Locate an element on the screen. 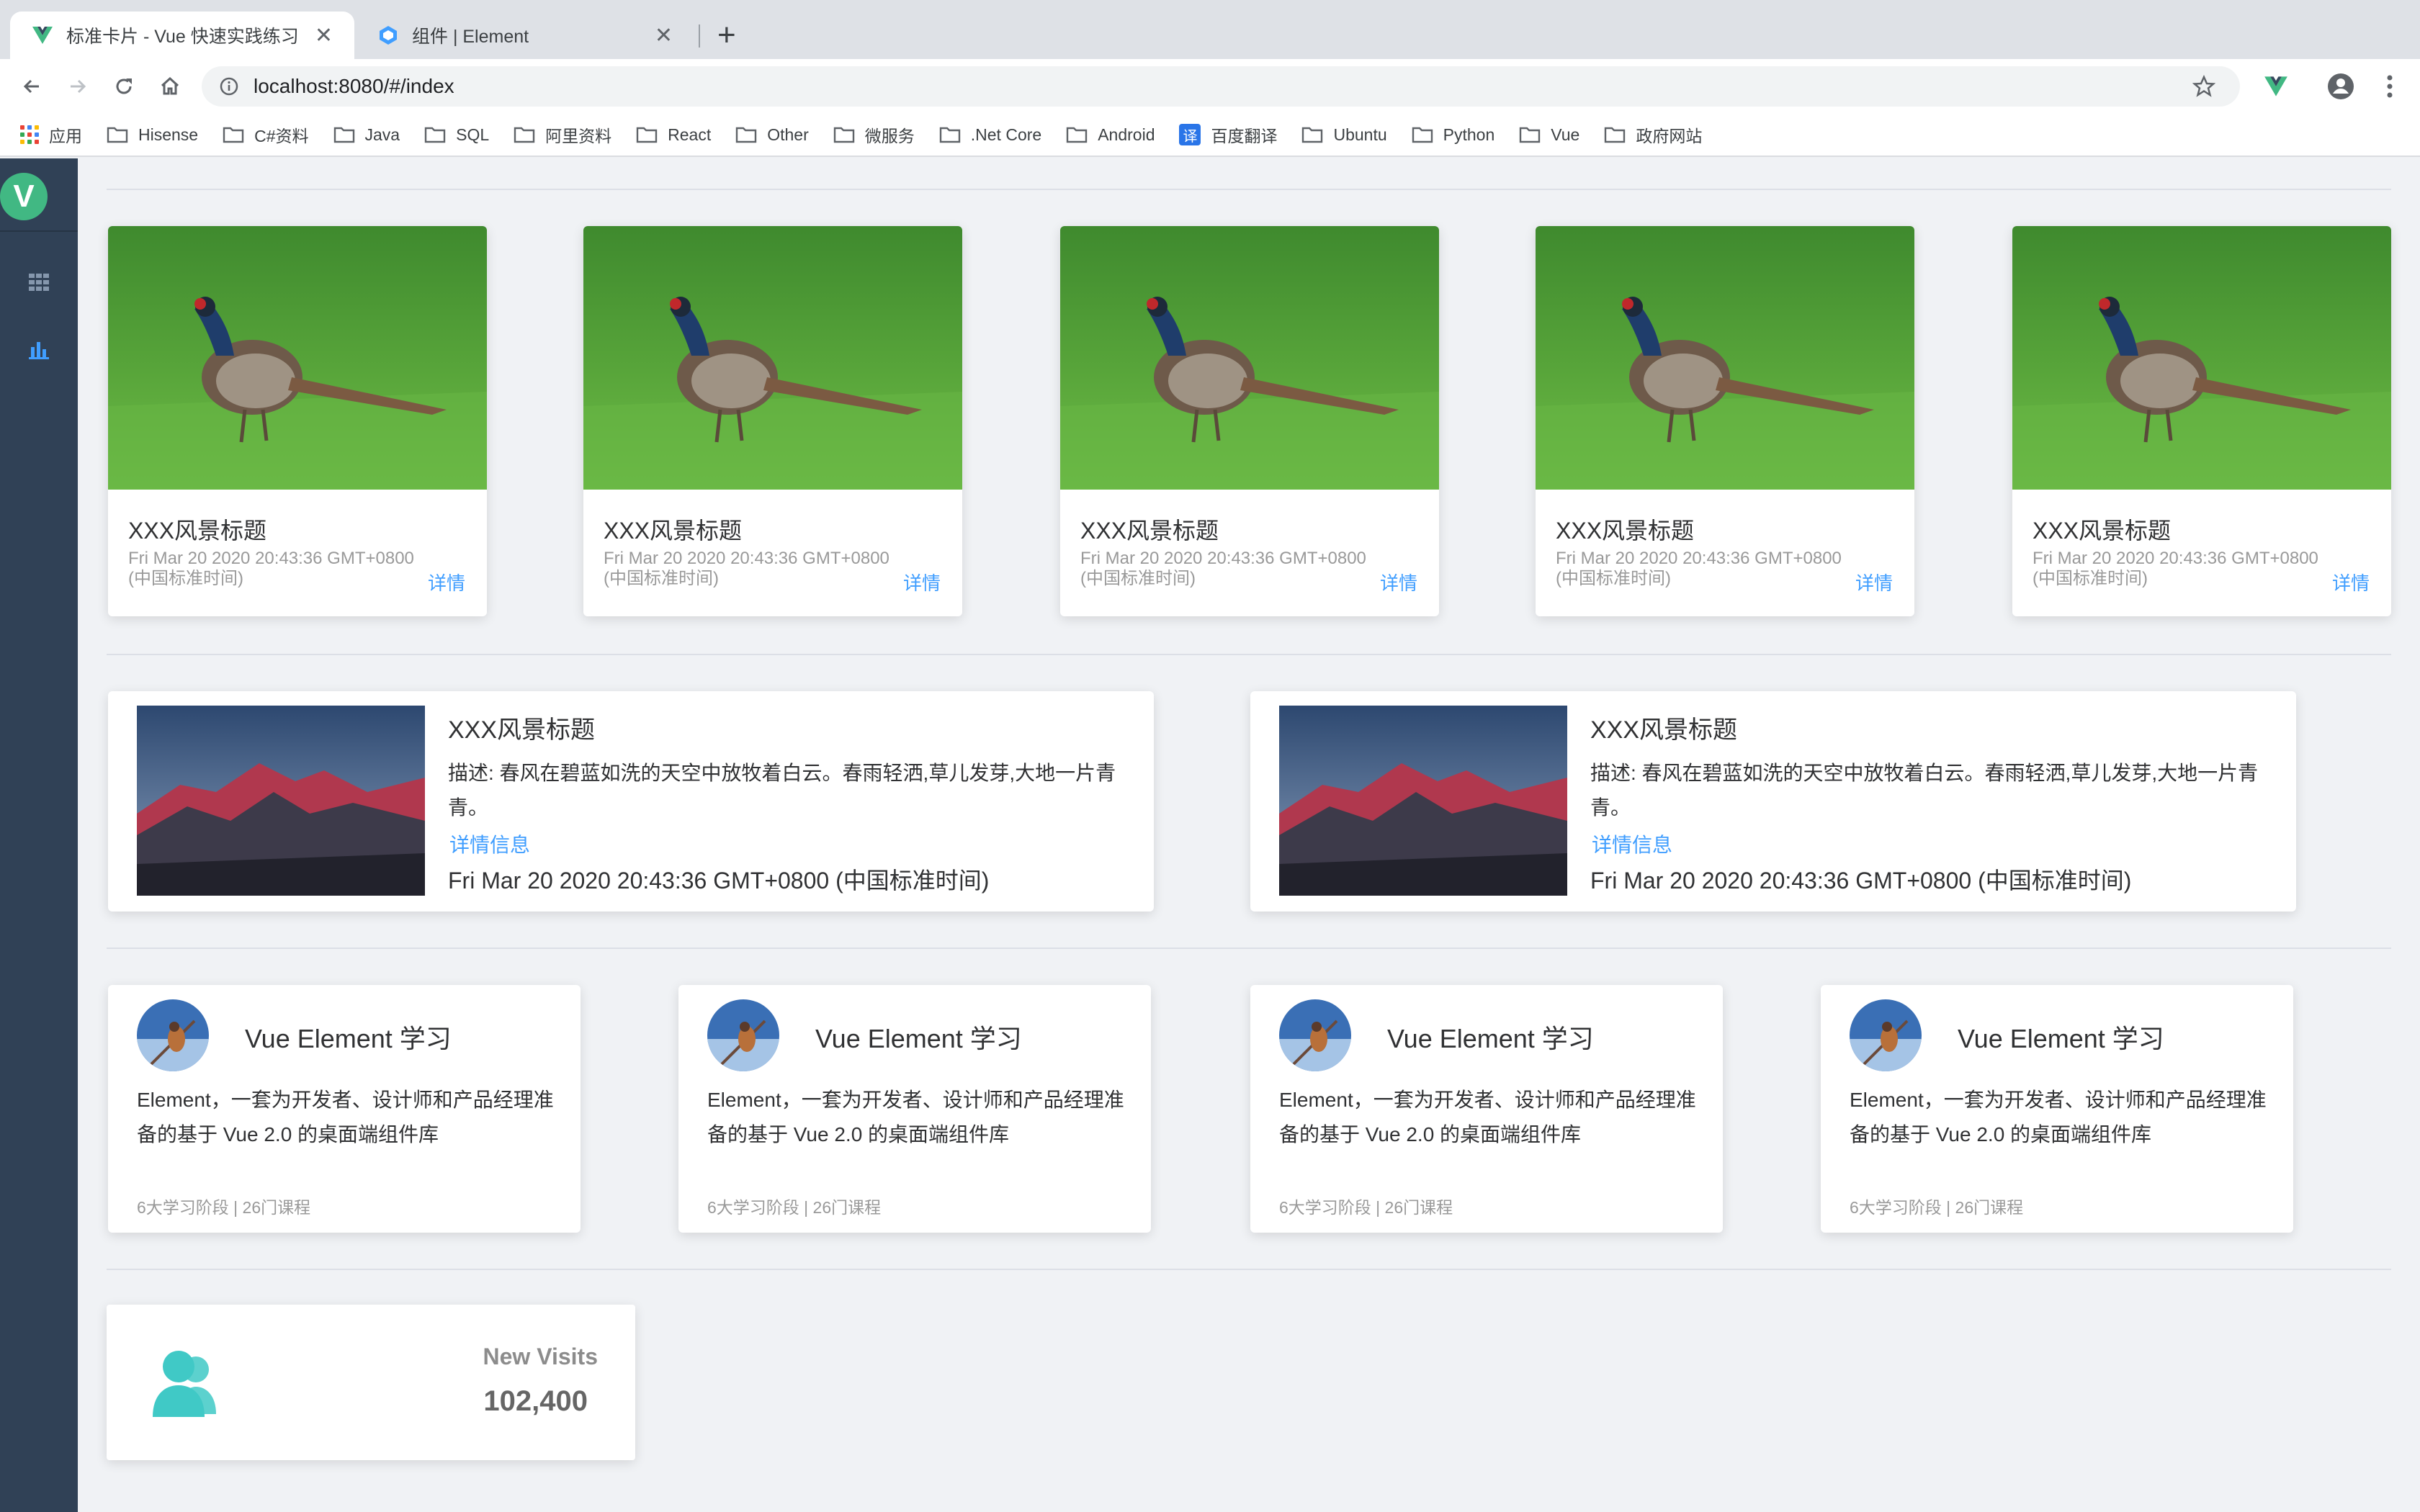  more-vert-icon is located at coordinates (2390, 86).